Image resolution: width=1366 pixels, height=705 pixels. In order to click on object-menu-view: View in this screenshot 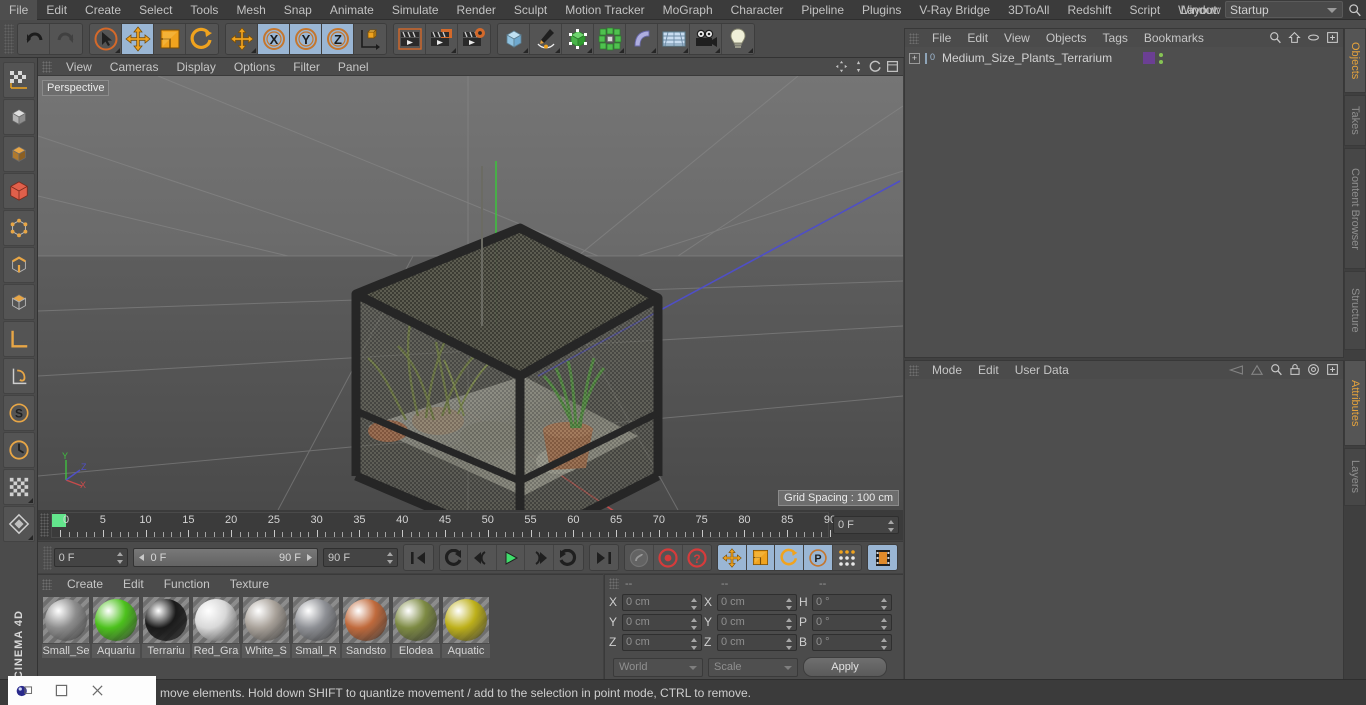, I will do `click(1017, 38)`.